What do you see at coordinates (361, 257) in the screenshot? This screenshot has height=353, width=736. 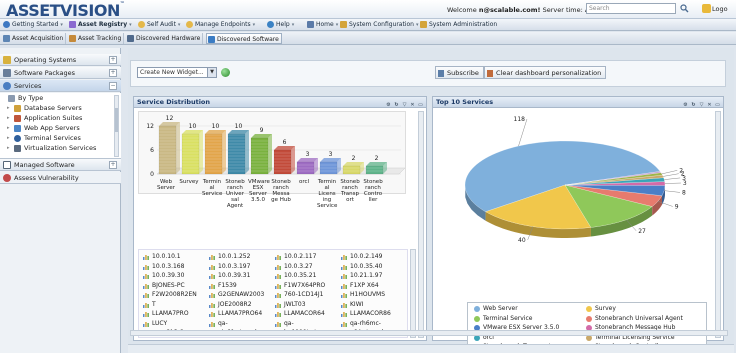 I see `machine-item: 10.0.2.149` at bounding box center [361, 257].